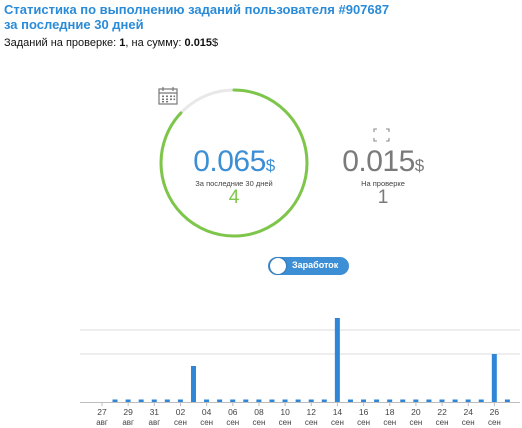 The height and width of the screenshot is (428, 522). I want to click on earned-currency: $, so click(270, 165).